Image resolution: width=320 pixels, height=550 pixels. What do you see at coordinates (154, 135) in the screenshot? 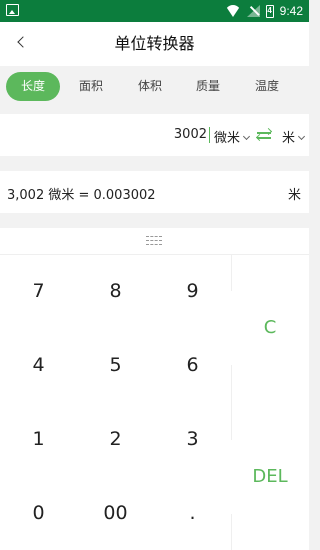
I see `input-row: 3002 微米 米` at bounding box center [154, 135].